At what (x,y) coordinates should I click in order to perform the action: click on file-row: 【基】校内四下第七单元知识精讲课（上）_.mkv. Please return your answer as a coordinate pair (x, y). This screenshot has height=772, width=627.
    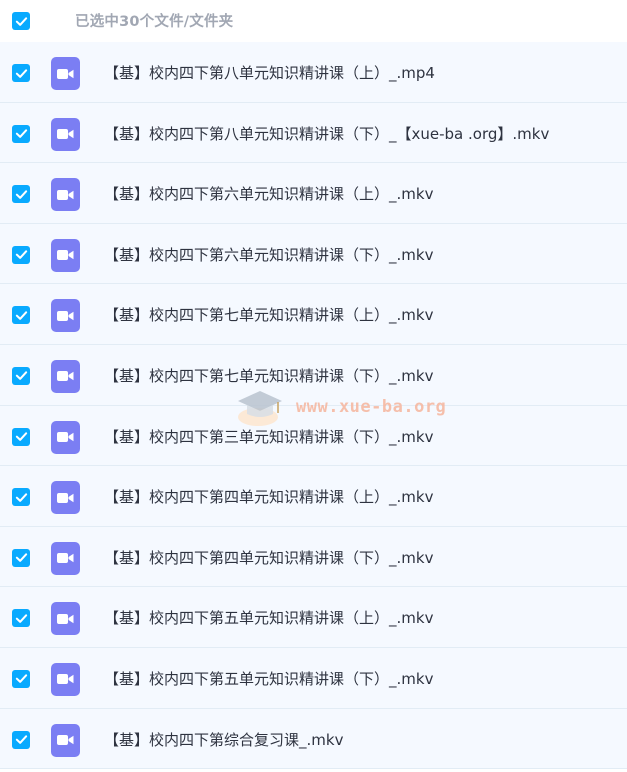
    Looking at the image, I should click on (313, 314).